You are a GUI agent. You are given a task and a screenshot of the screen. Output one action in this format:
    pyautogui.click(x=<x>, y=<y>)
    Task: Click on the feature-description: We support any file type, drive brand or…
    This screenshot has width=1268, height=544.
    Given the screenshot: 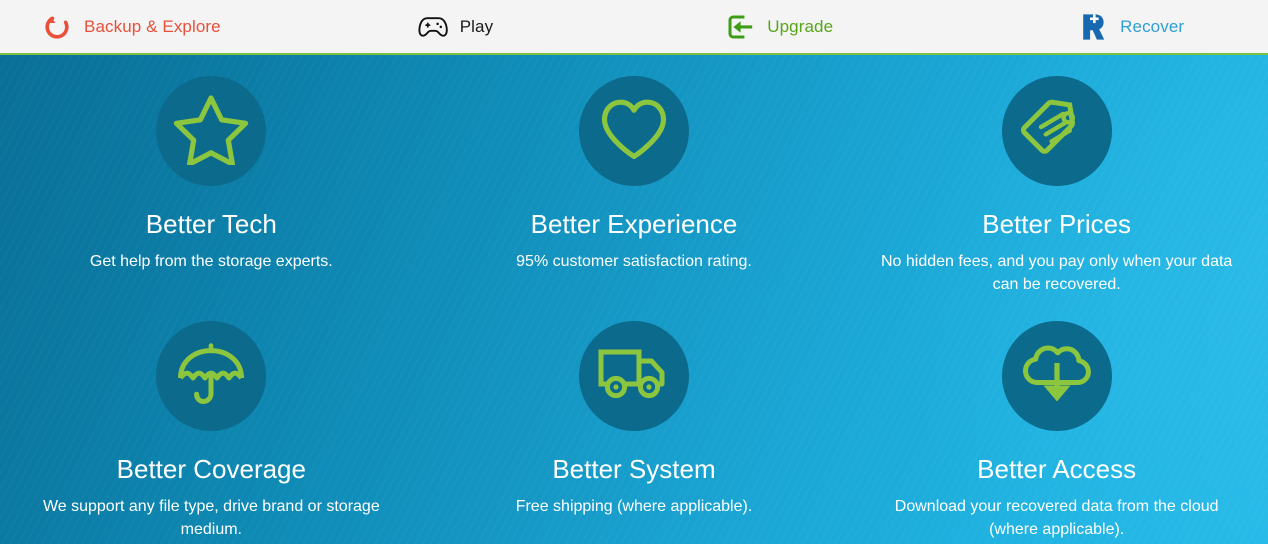 What is the action you would take?
    pyautogui.click(x=211, y=518)
    